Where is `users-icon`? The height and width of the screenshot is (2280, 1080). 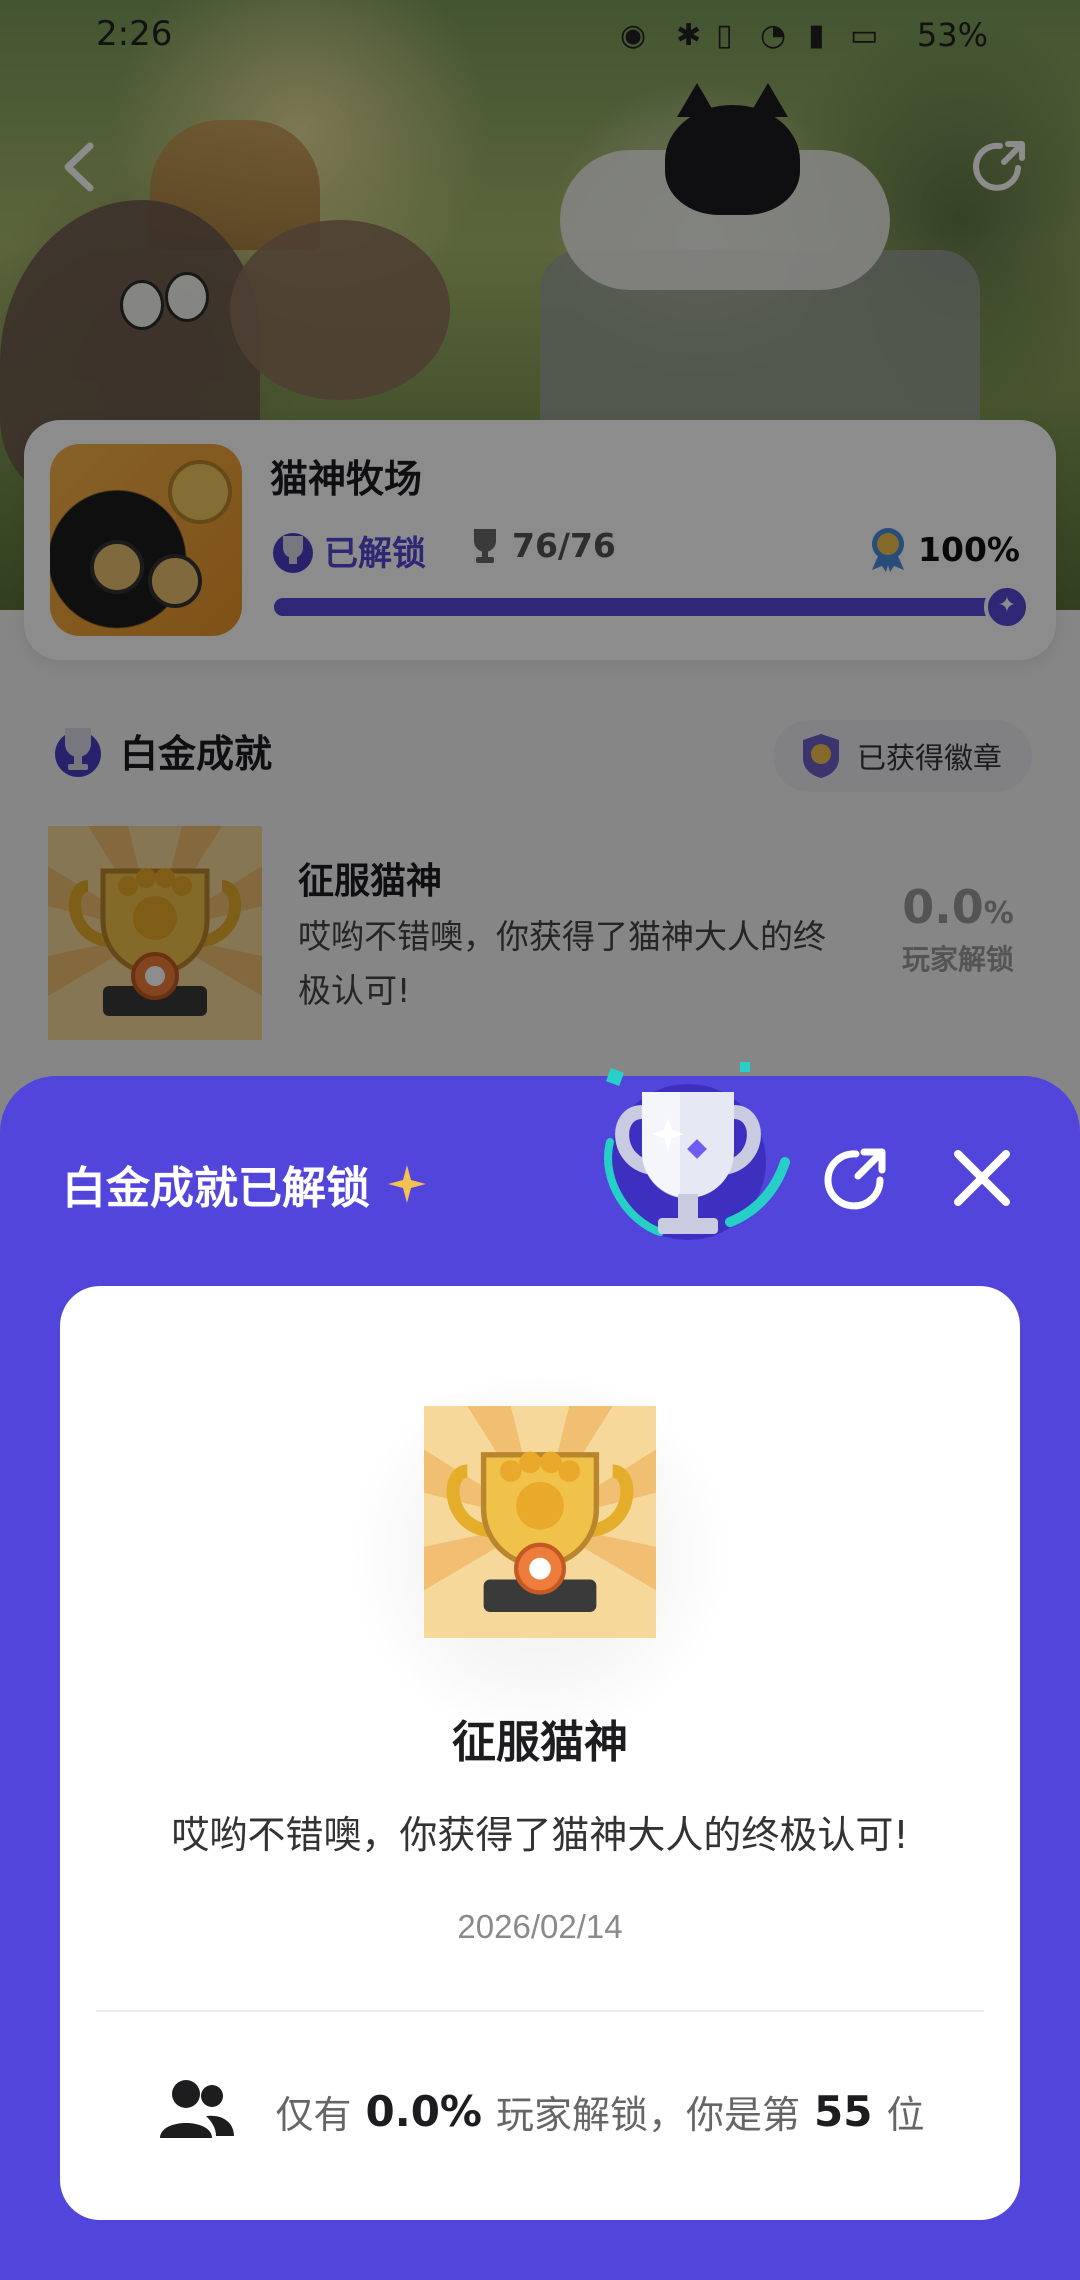 users-icon is located at coordinates (196, 2109).